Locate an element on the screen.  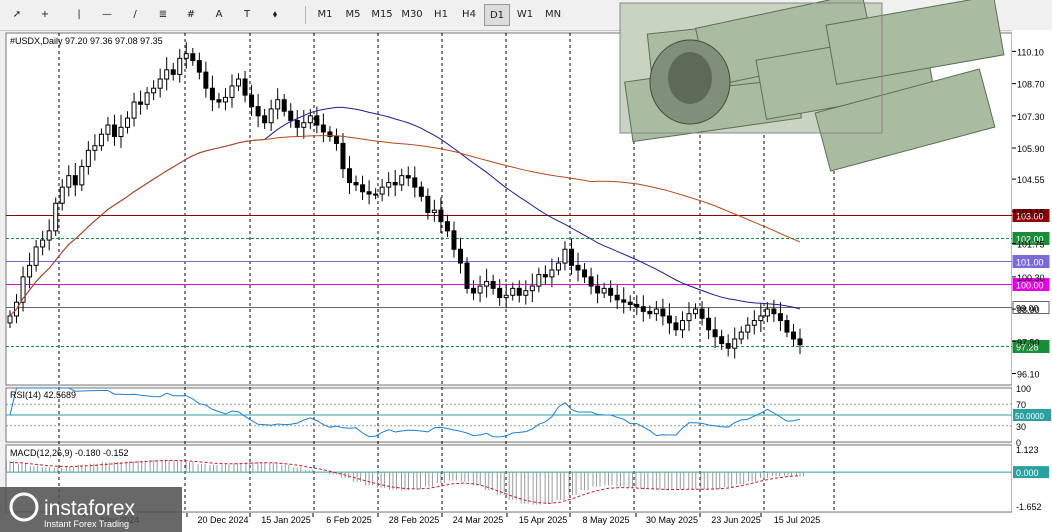
date-label: 15 Apr 2025 is located at coordinates (543, 520).